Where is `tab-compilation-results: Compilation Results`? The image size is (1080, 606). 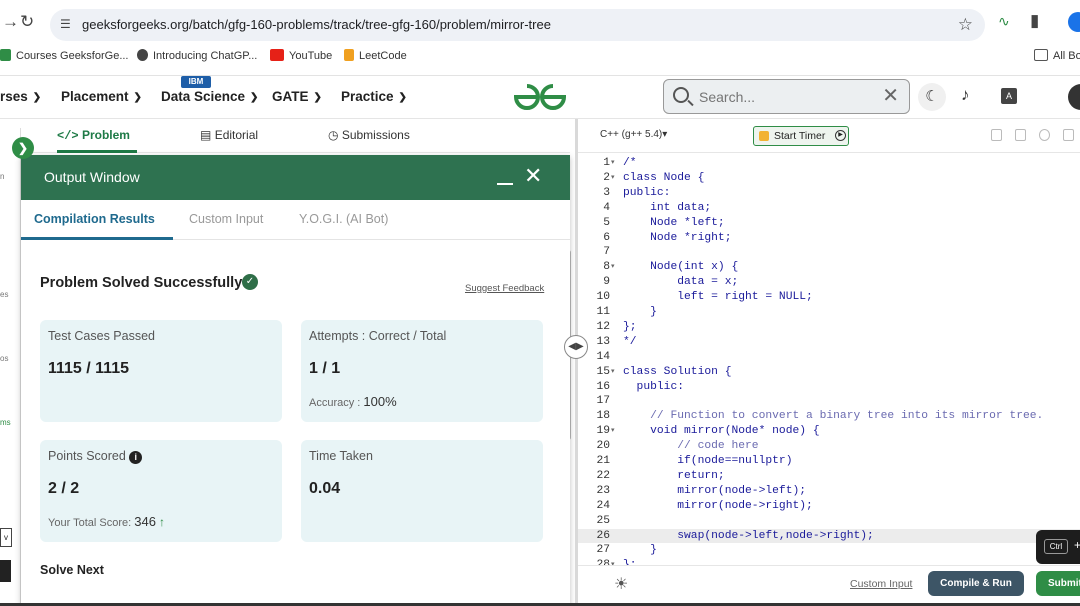
tab-compilation-results: Compilation Results is located at coordinates (94, 219).